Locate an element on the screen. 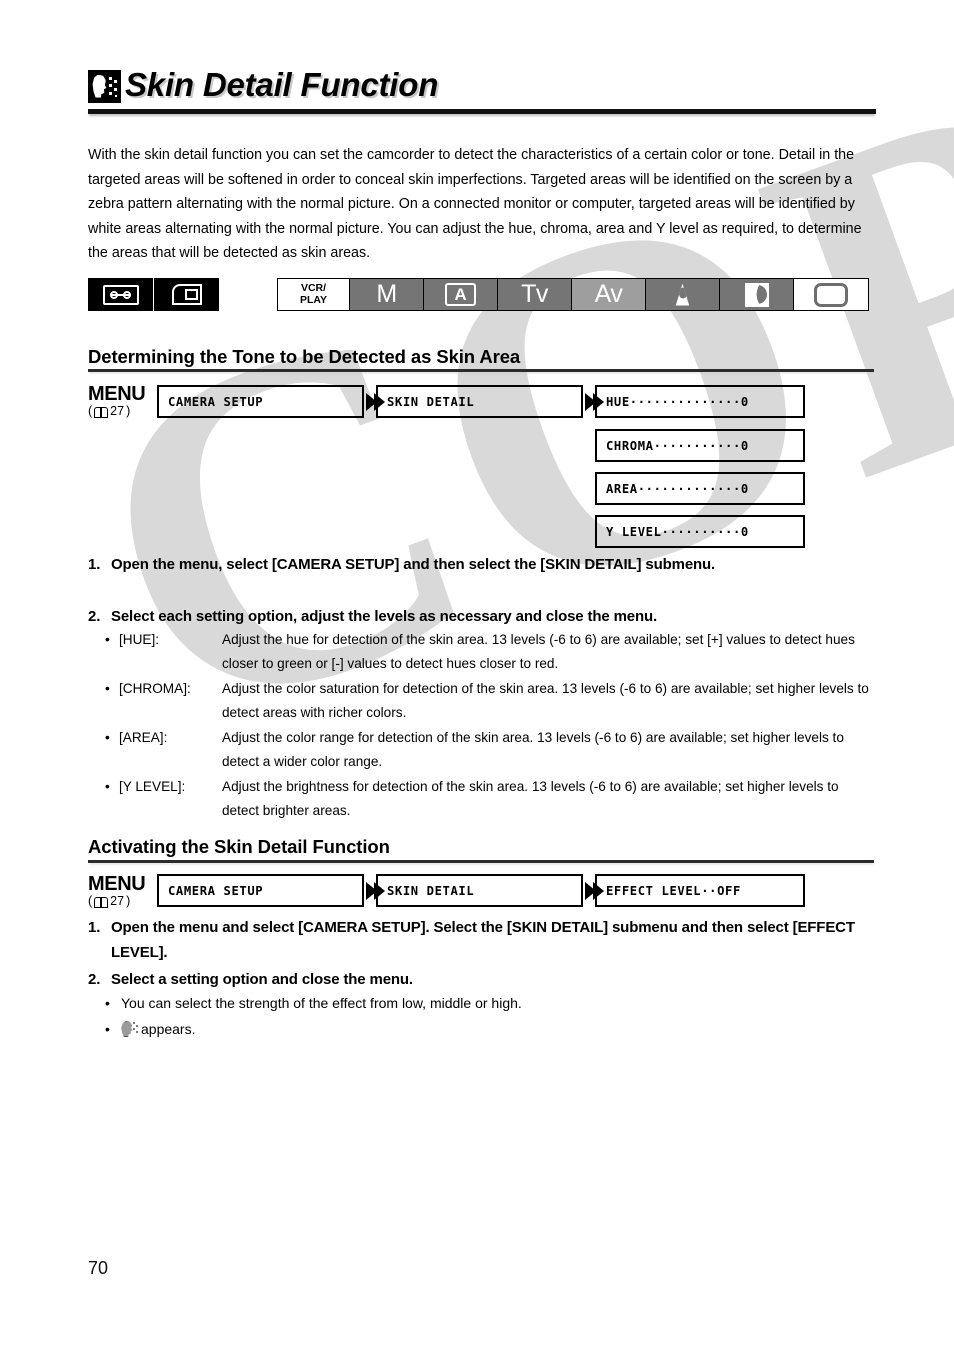  bullet-text: appears. is located at coordinates (168, 1029).